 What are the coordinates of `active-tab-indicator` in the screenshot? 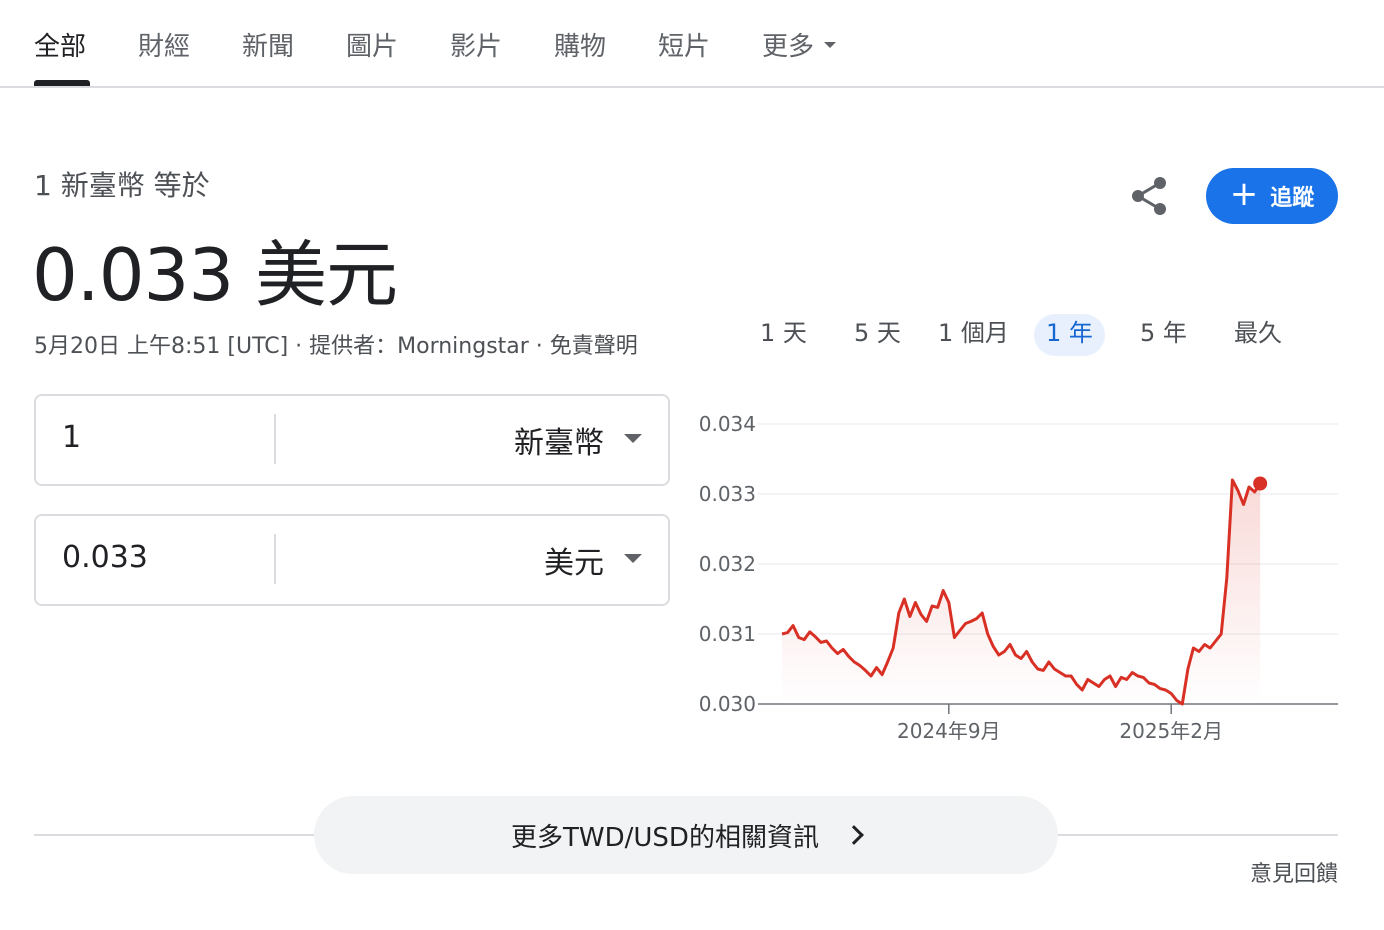 It's located at (62, 83).